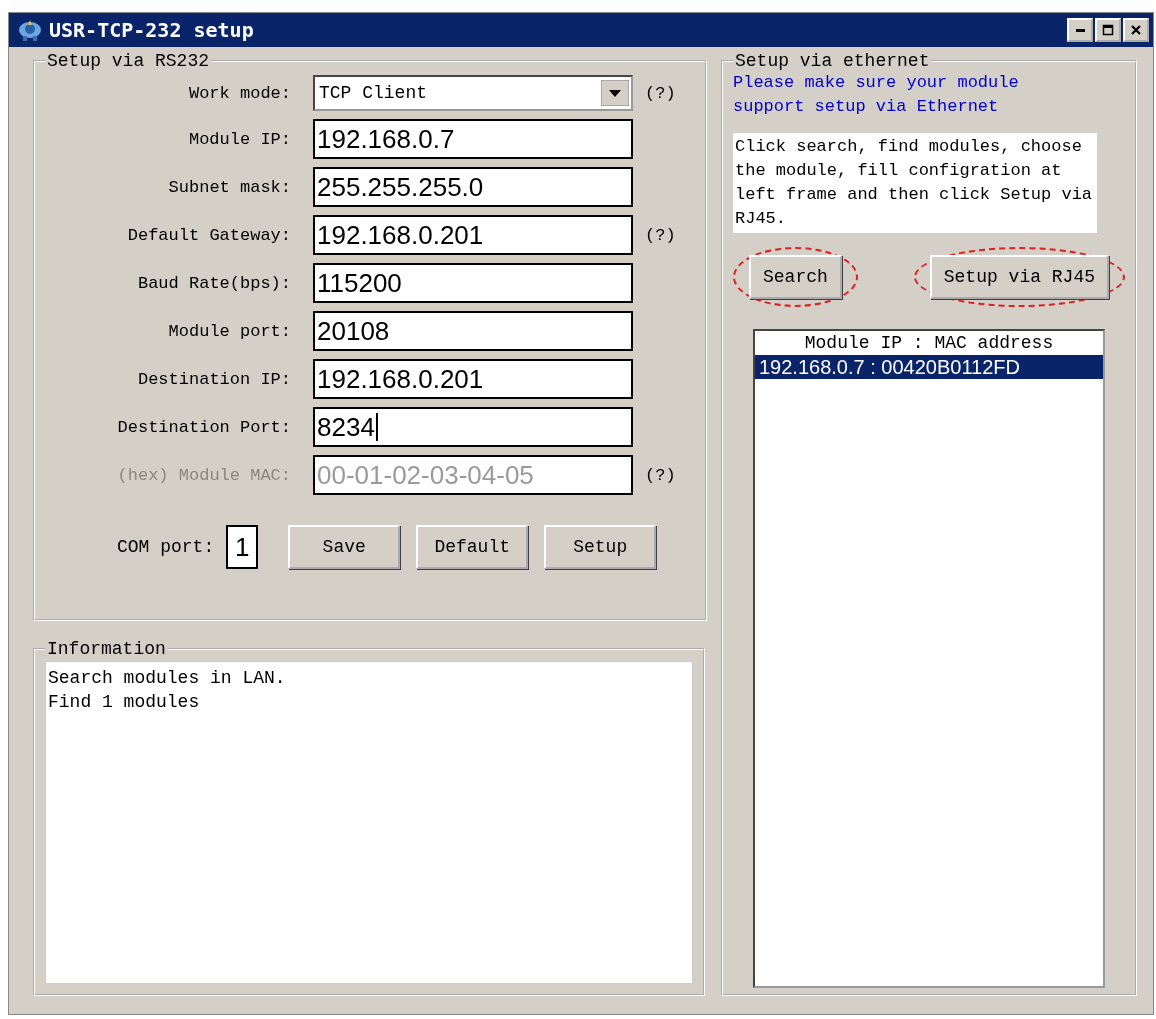 The image size is (1156, 1019). Describe the element at coordinates (600, 547) in the screenshot. I see `action-button: Setup` at that location.